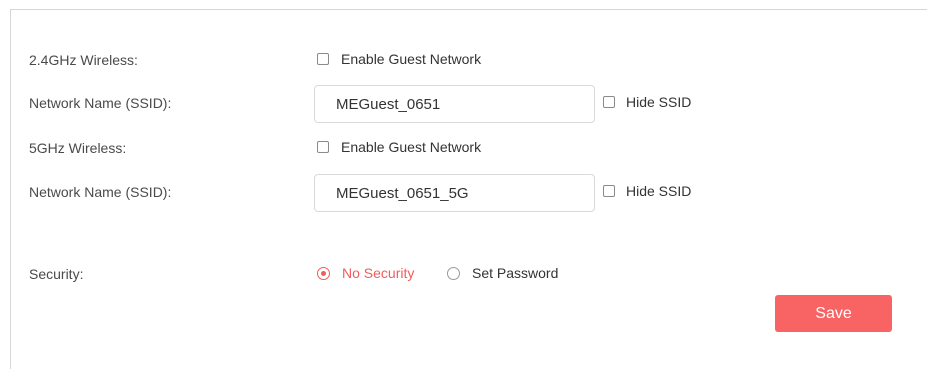 The width and height of the screenshot is (927, 369). What do you see at coordinates (453, 273) in the screenshot?
I see `set-password-radio` at bounding box center [453, 273].